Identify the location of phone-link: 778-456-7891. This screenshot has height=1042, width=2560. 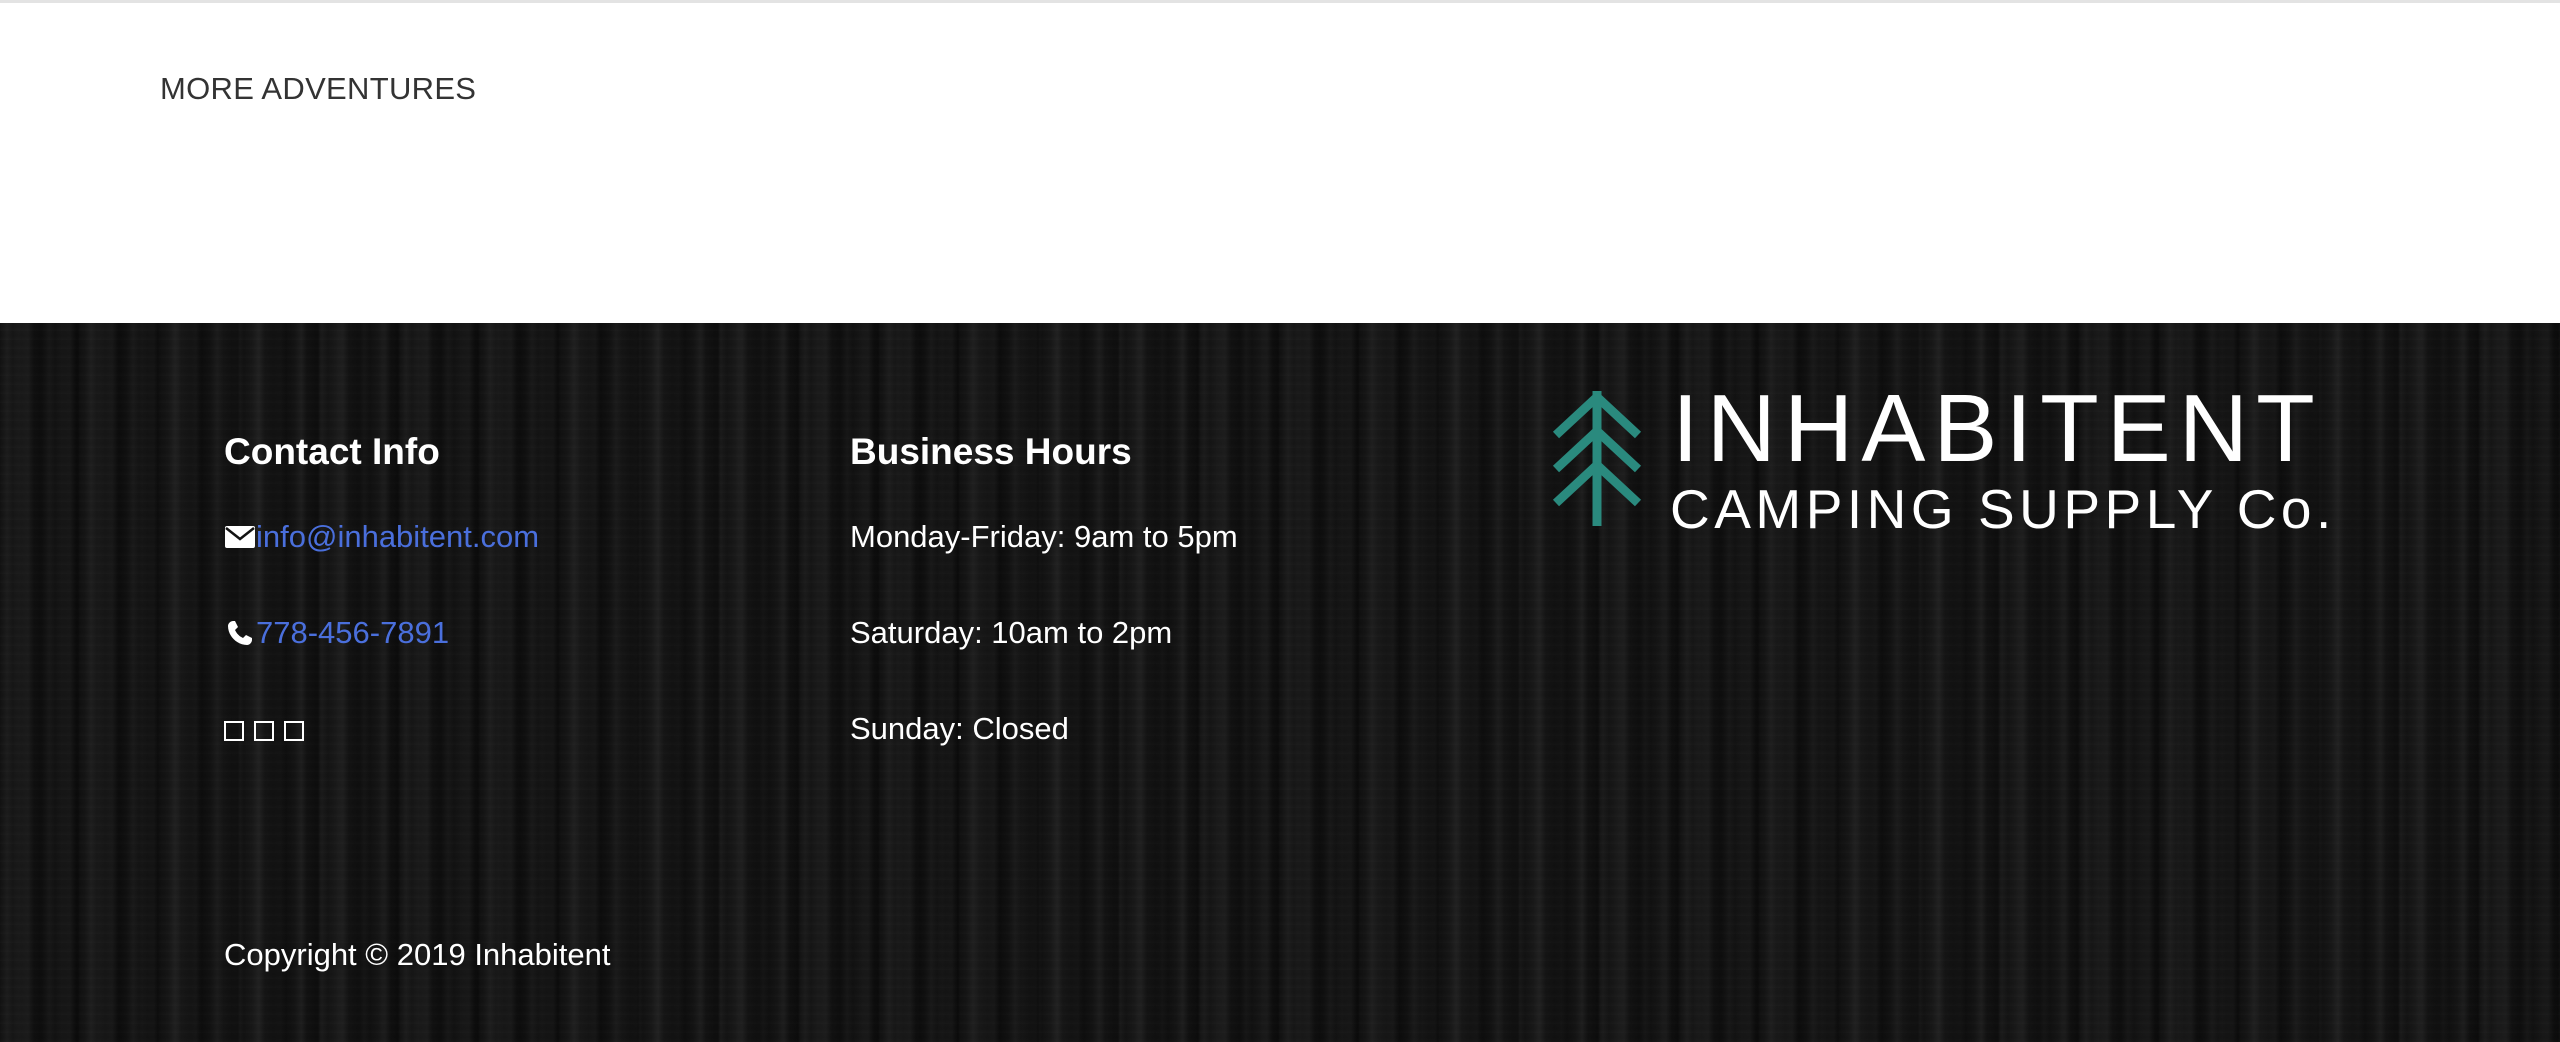
(352, 633).